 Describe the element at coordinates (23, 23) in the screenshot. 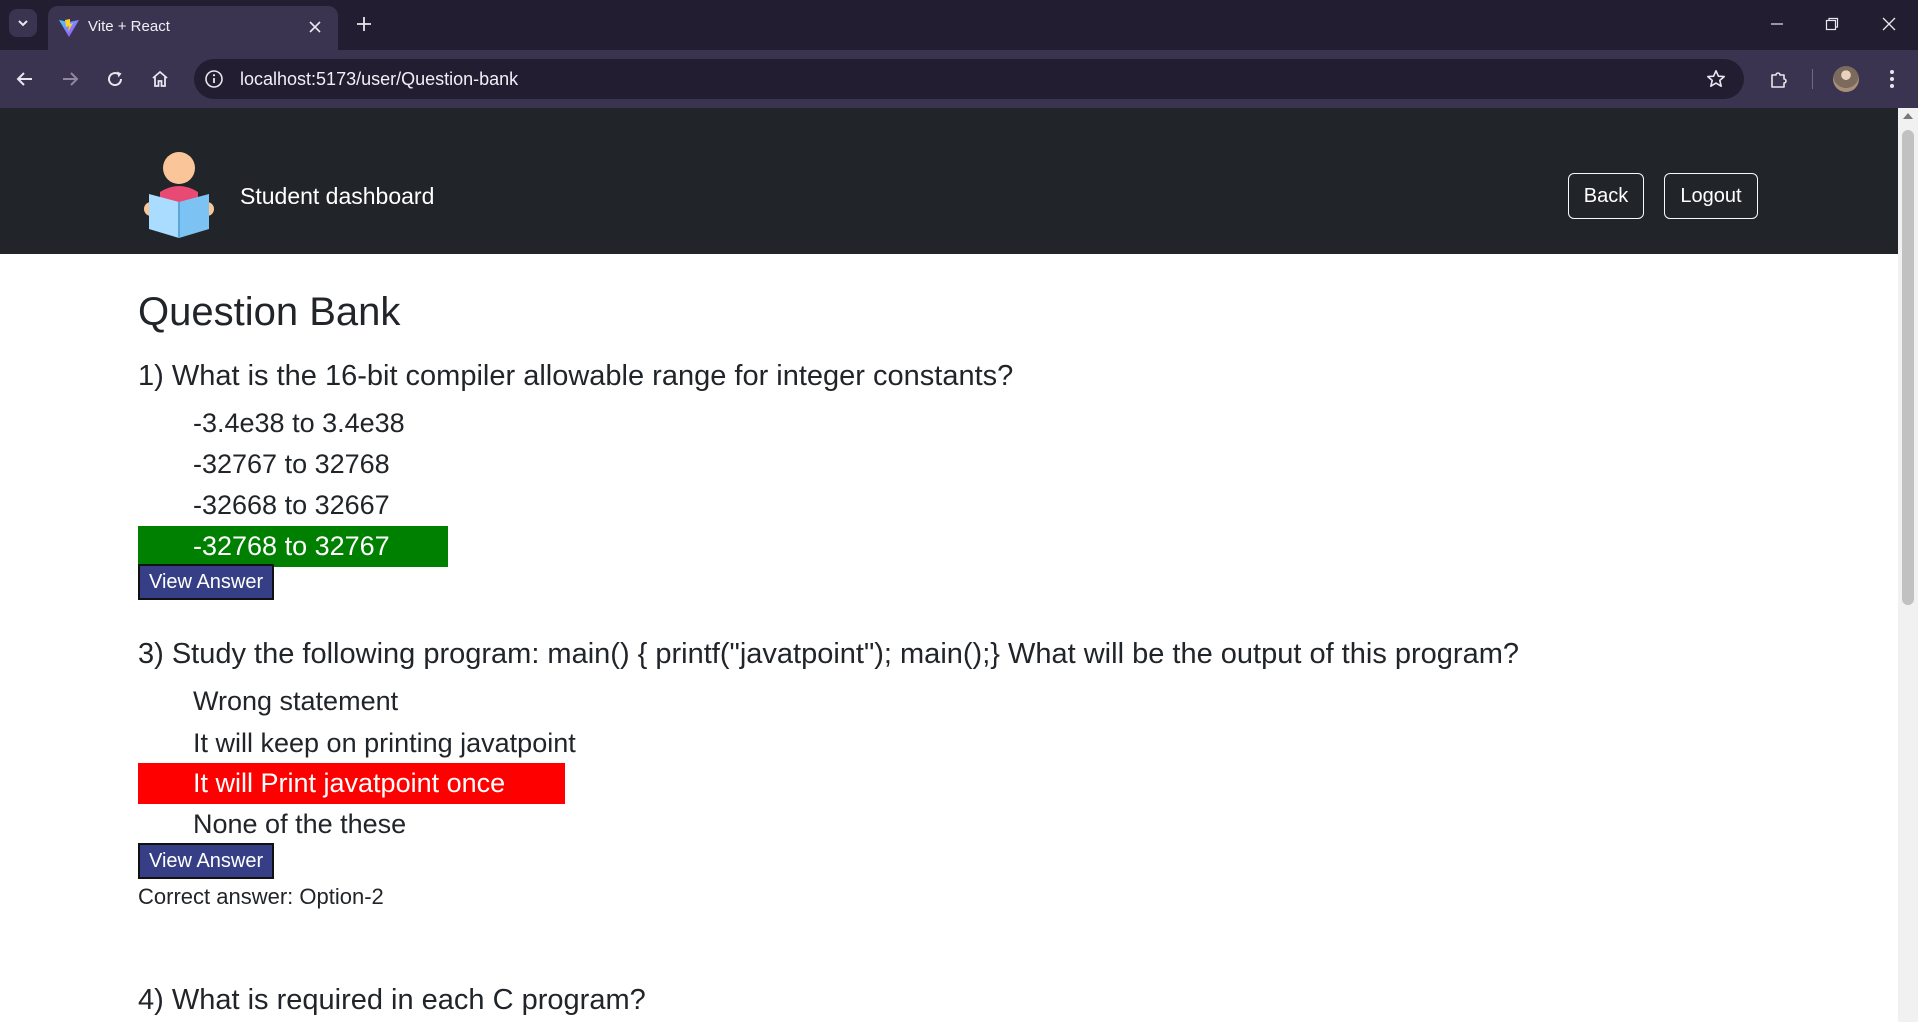

I see `chevron-down-icon` at that location.